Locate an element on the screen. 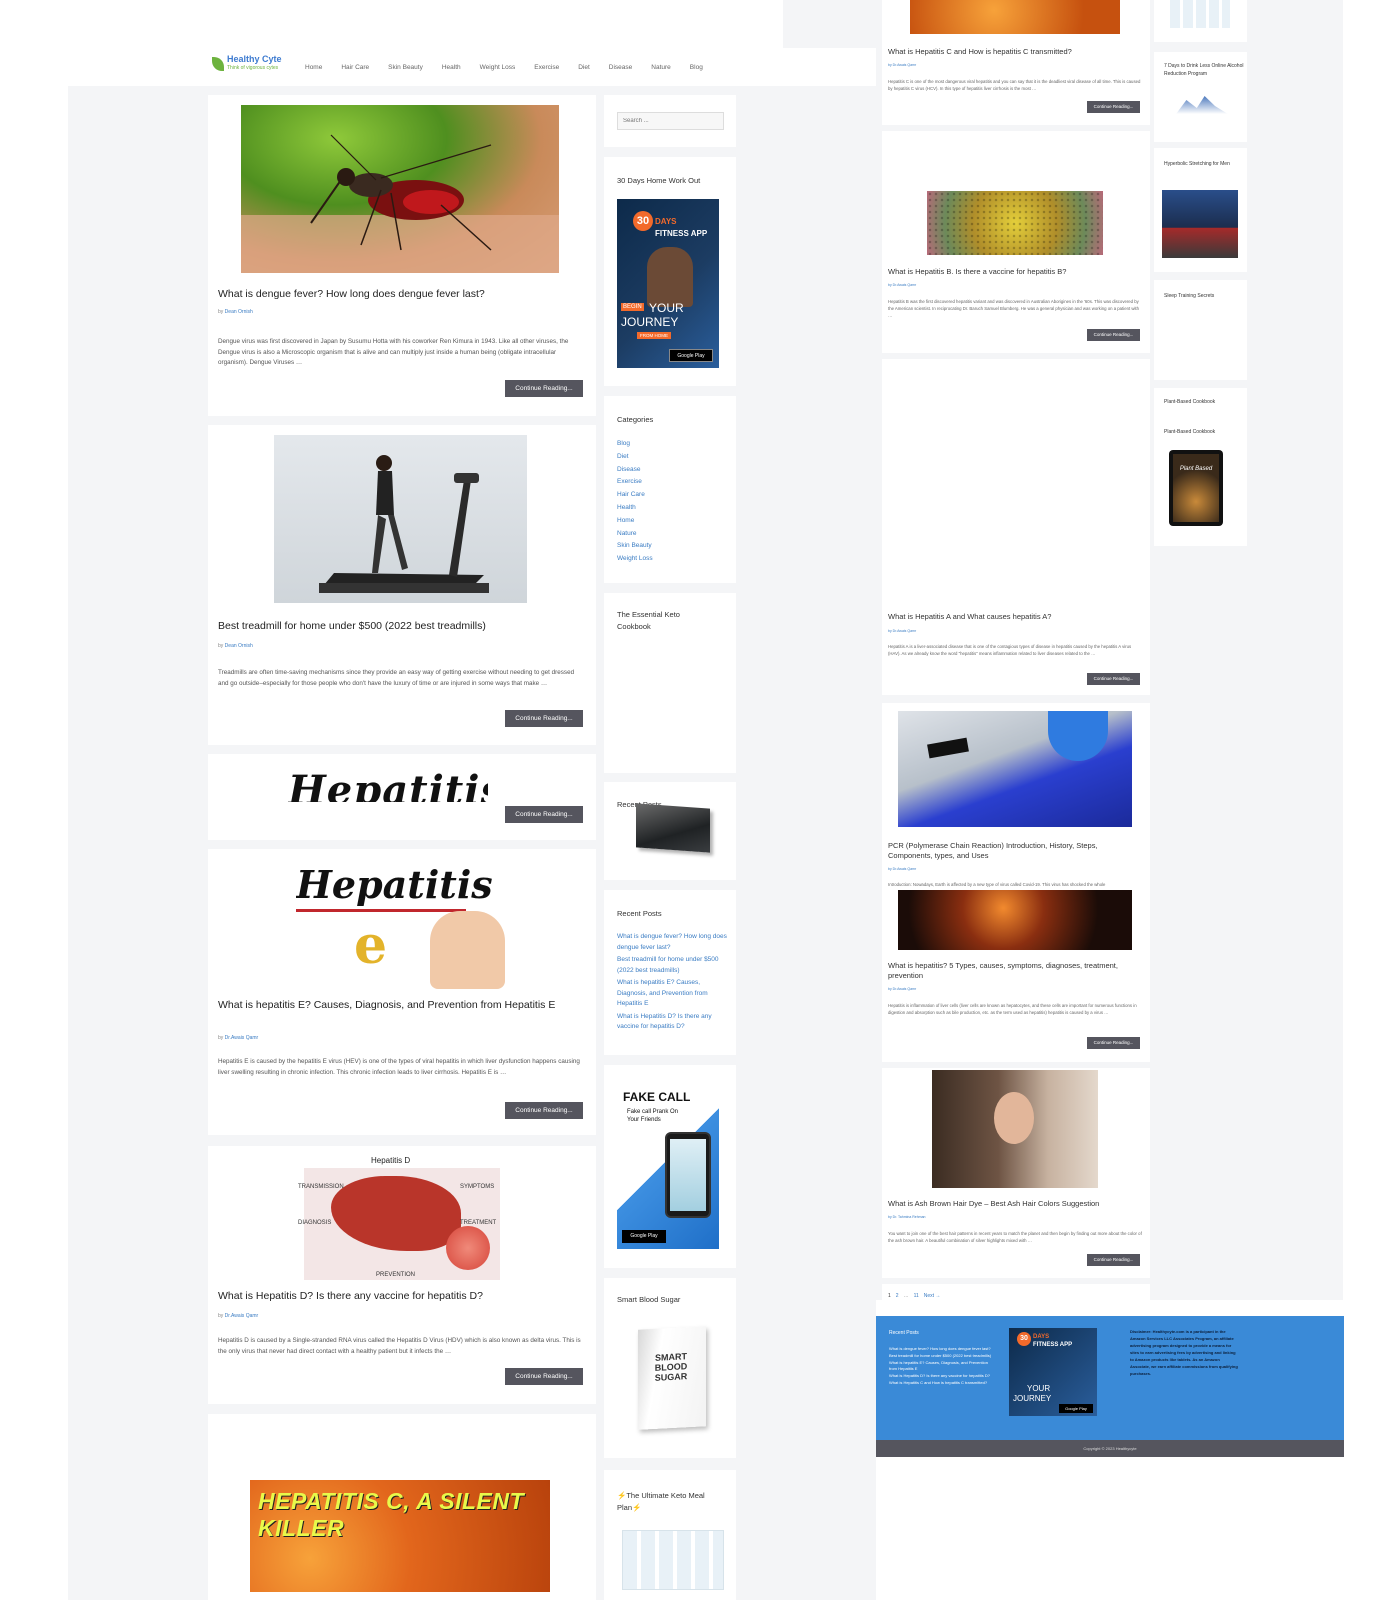 The width and height of the screenshot is (1400, 1600). category-link: Home is located at coordinates (635, 521).